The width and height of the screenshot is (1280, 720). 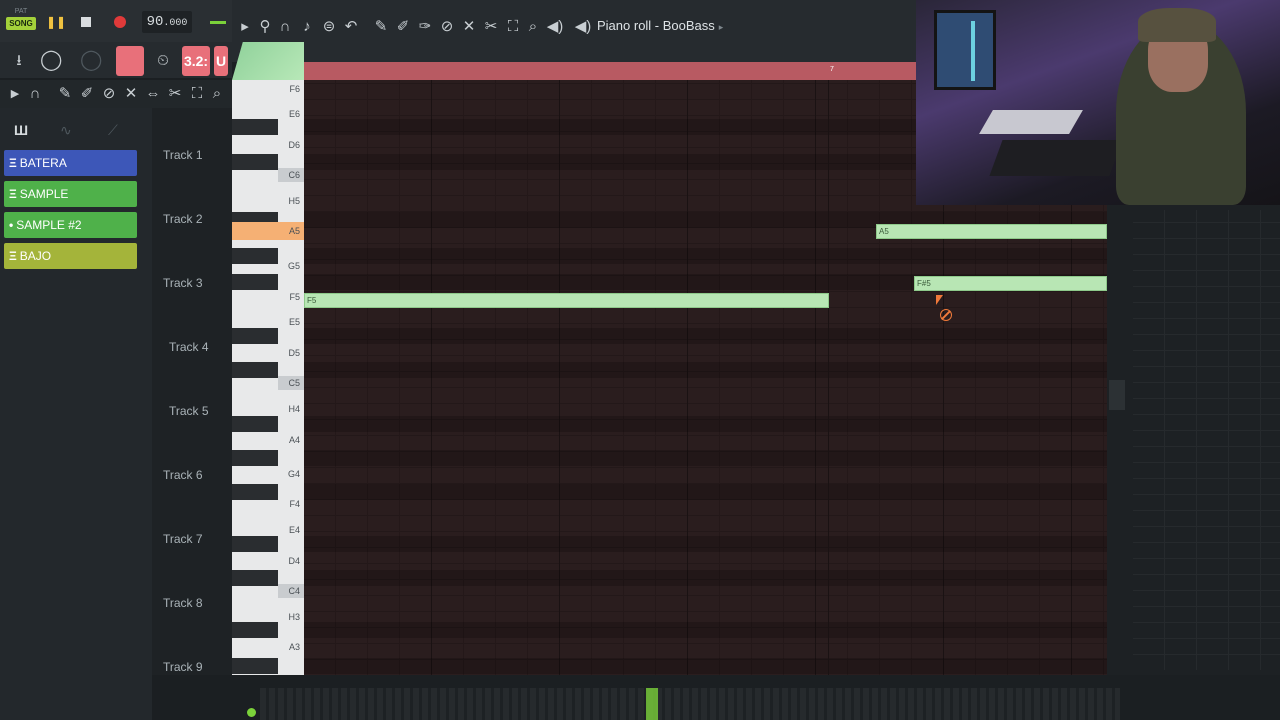 What do you see at coordinates (1010, 283) in the screenshot?
I see `note-f-sharp-5: F#5` at bounding box center [1010, 283].